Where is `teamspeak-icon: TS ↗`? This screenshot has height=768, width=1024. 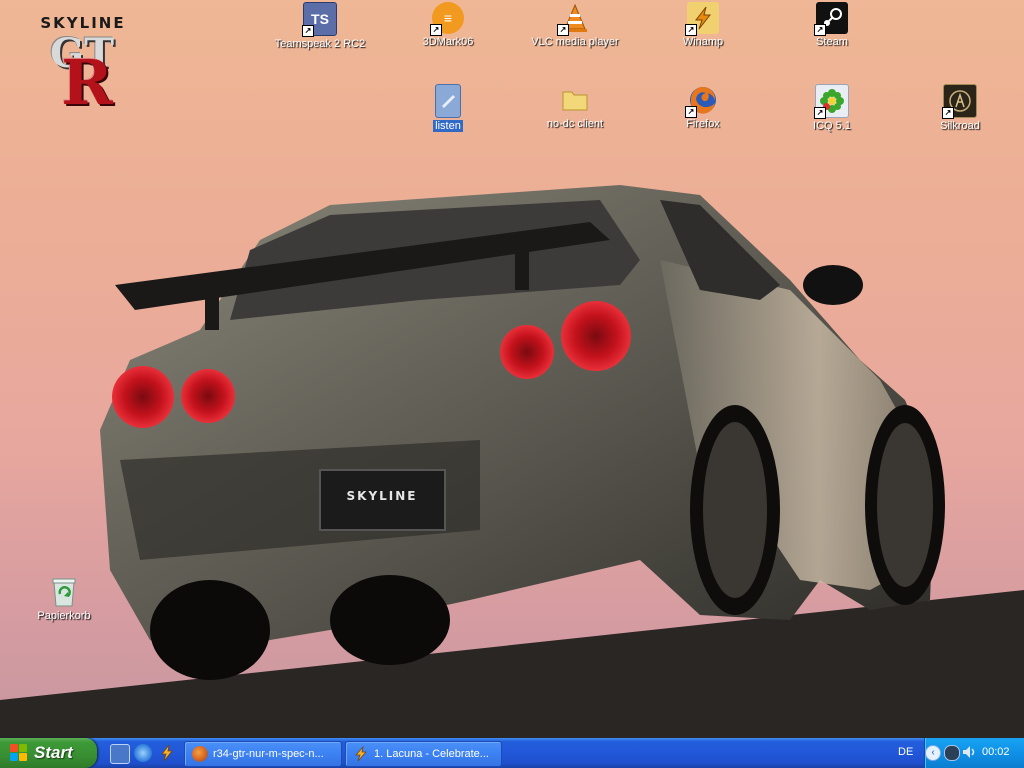 teamspeak-icon: TS ↗ is located at coordinates (319, 19).